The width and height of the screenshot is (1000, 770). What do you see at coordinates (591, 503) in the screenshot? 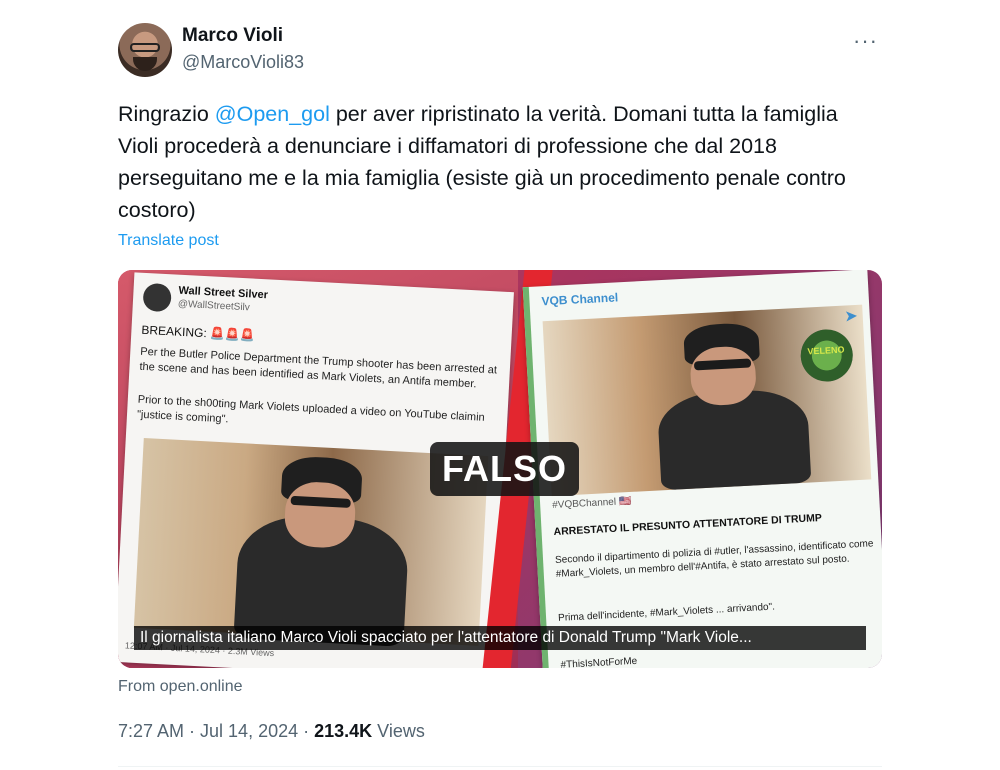
I see `right-doc-hashtag: #VQBChannel 🇺🇸` at bounding box center [591, 503].